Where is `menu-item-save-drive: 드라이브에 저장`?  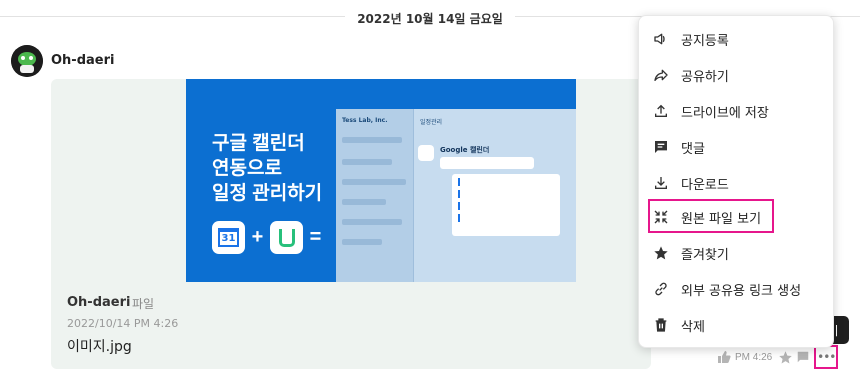
menu-item-save-drive: 드라이브에 저장 is located at coordinates (736, 111).